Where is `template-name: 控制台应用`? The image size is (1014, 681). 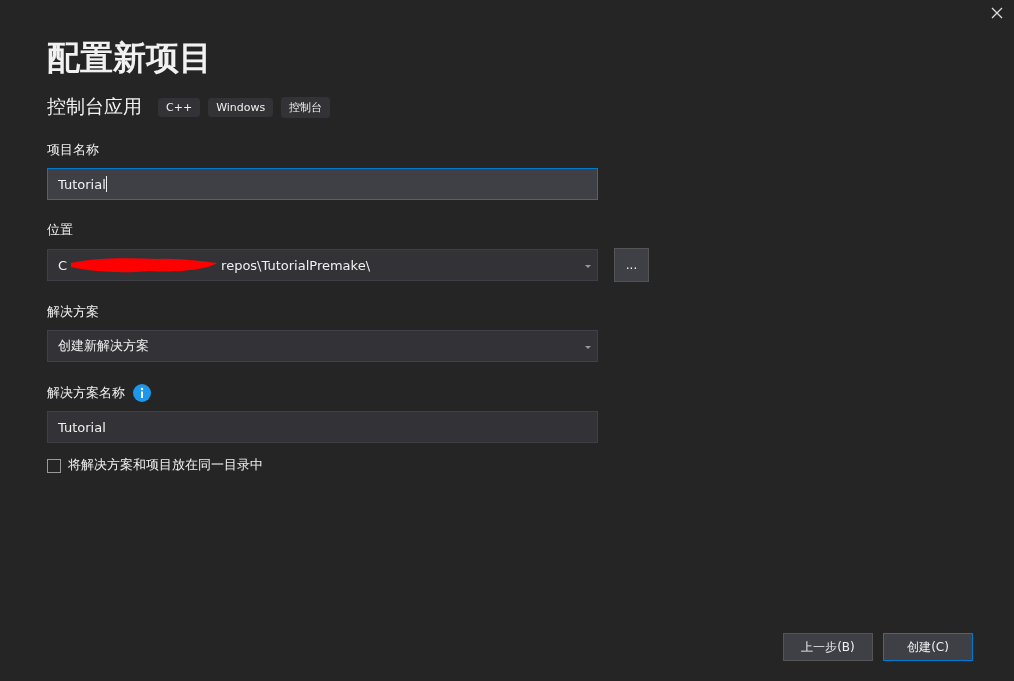 template-name: 控制台应用 is located at coordinates (94, 106).